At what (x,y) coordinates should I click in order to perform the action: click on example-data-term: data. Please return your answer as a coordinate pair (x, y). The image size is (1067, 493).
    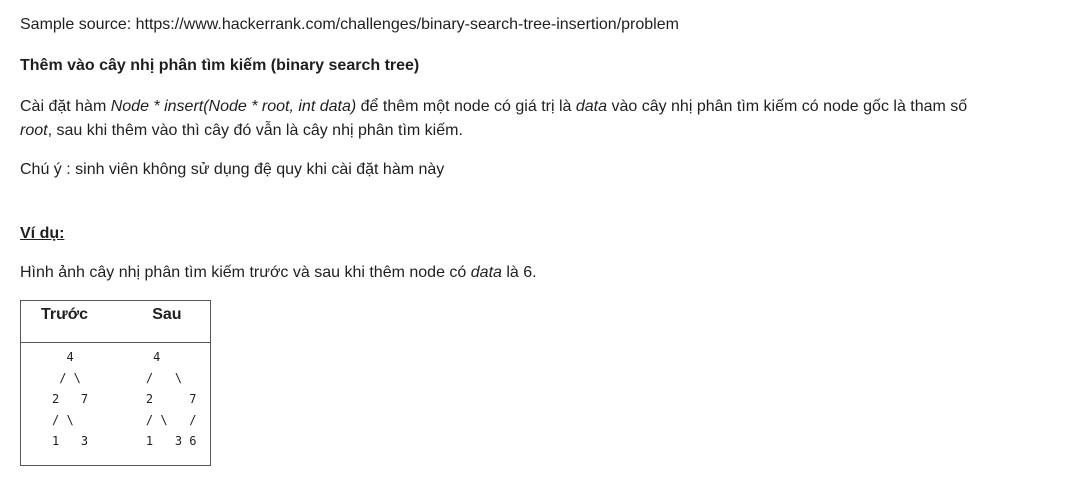
    Looking at the image, I should click on (486, 272).